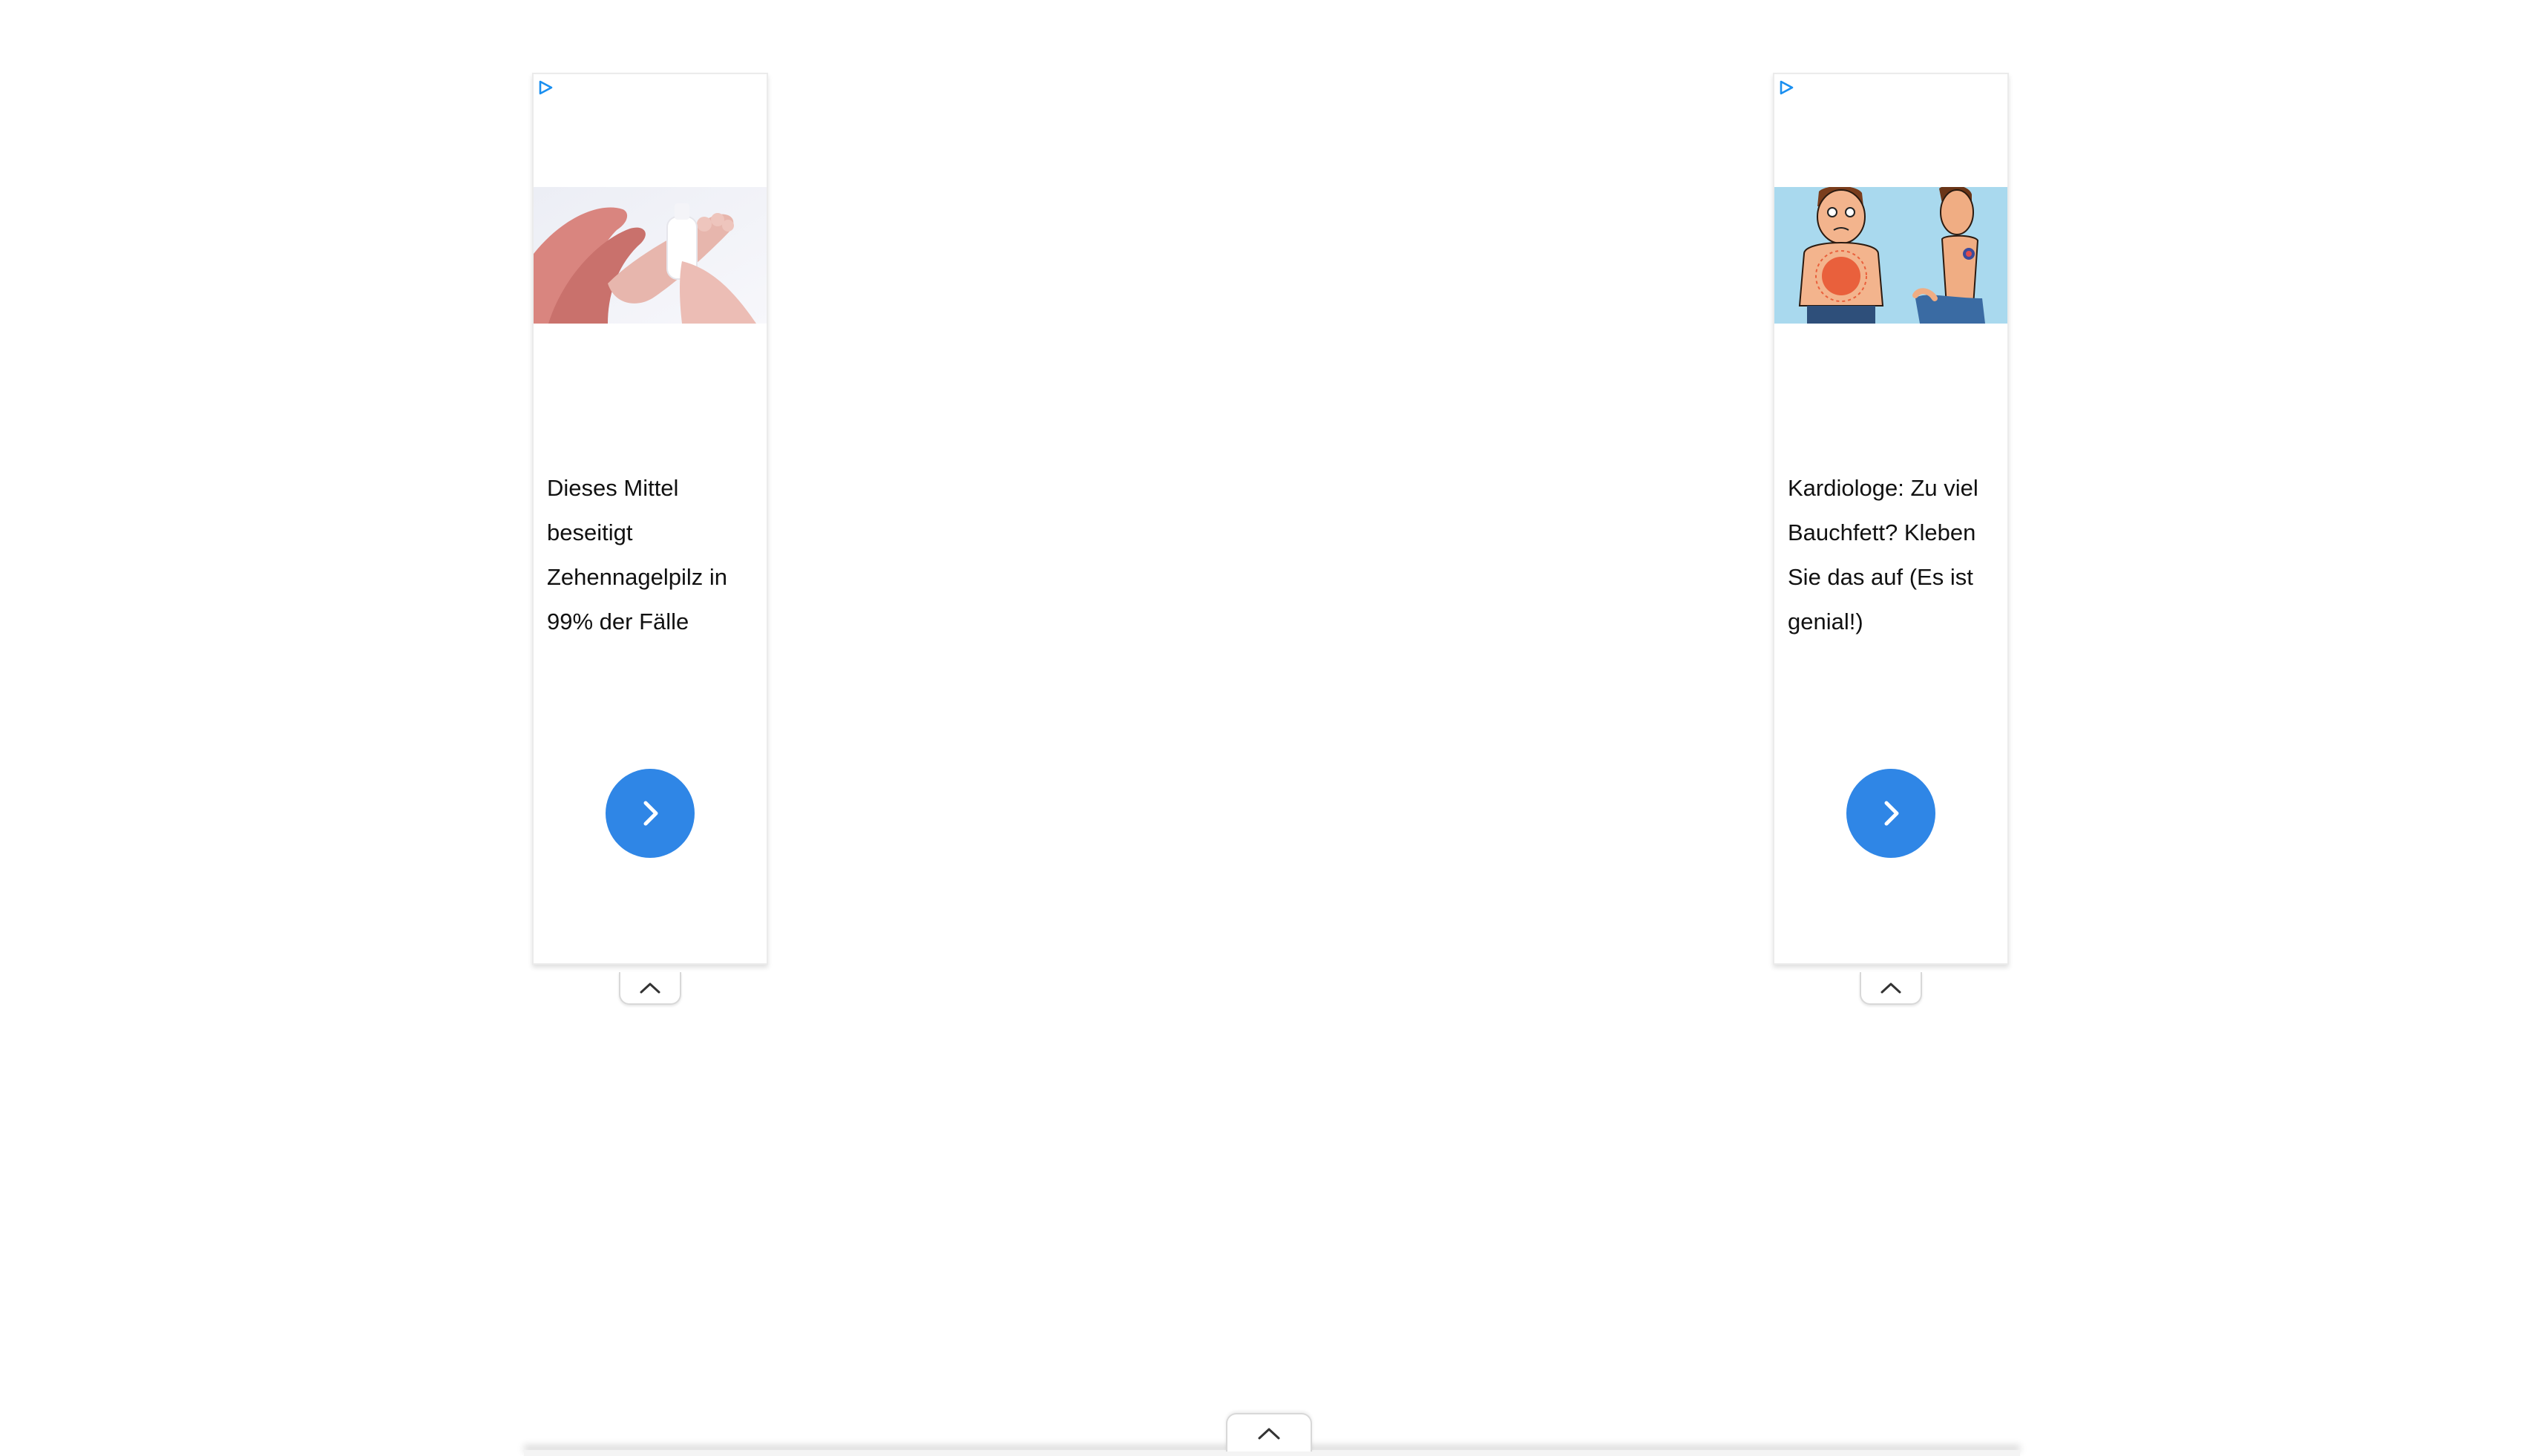 This screenshot has height=1456, width=2538. I want to click on collapse-ad-left-button, so click(650, 989).